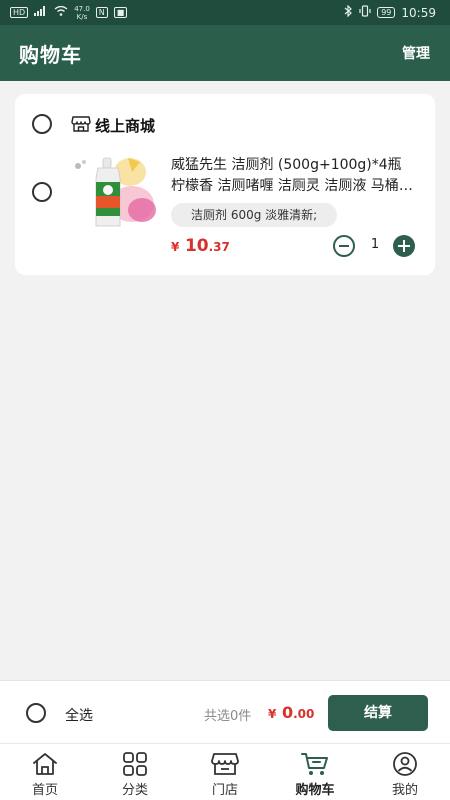 The width and height of the screenshot is (450, 800). I want to click on cart-icon, so click(314, 764).